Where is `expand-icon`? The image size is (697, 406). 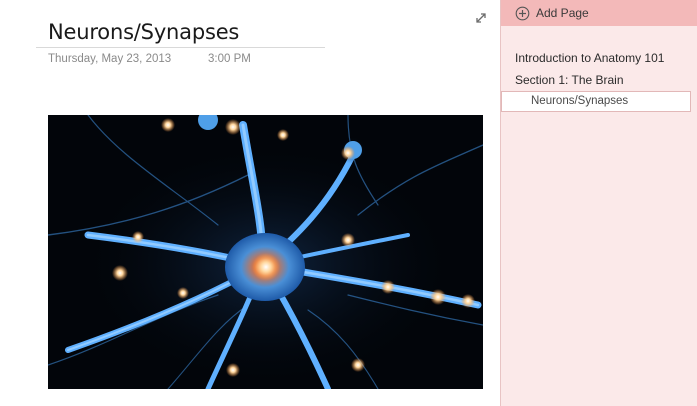 expand-icon is located at coordinates (481, 18).